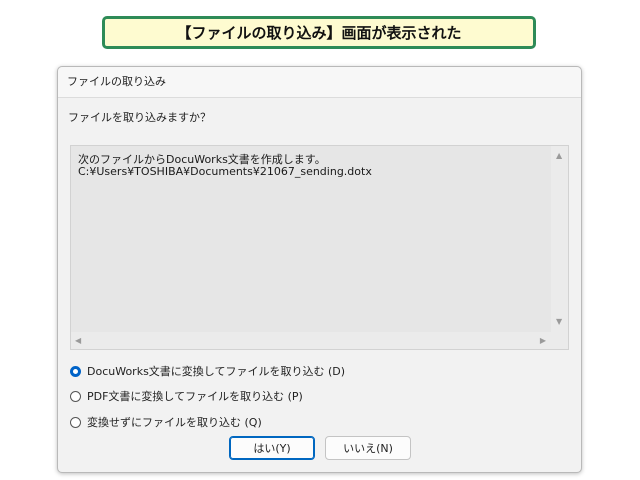  Describe the element at coordinates (559, 239) in the screenshot. I see `vertical-scrollbar: ▲ ▼` at that location.